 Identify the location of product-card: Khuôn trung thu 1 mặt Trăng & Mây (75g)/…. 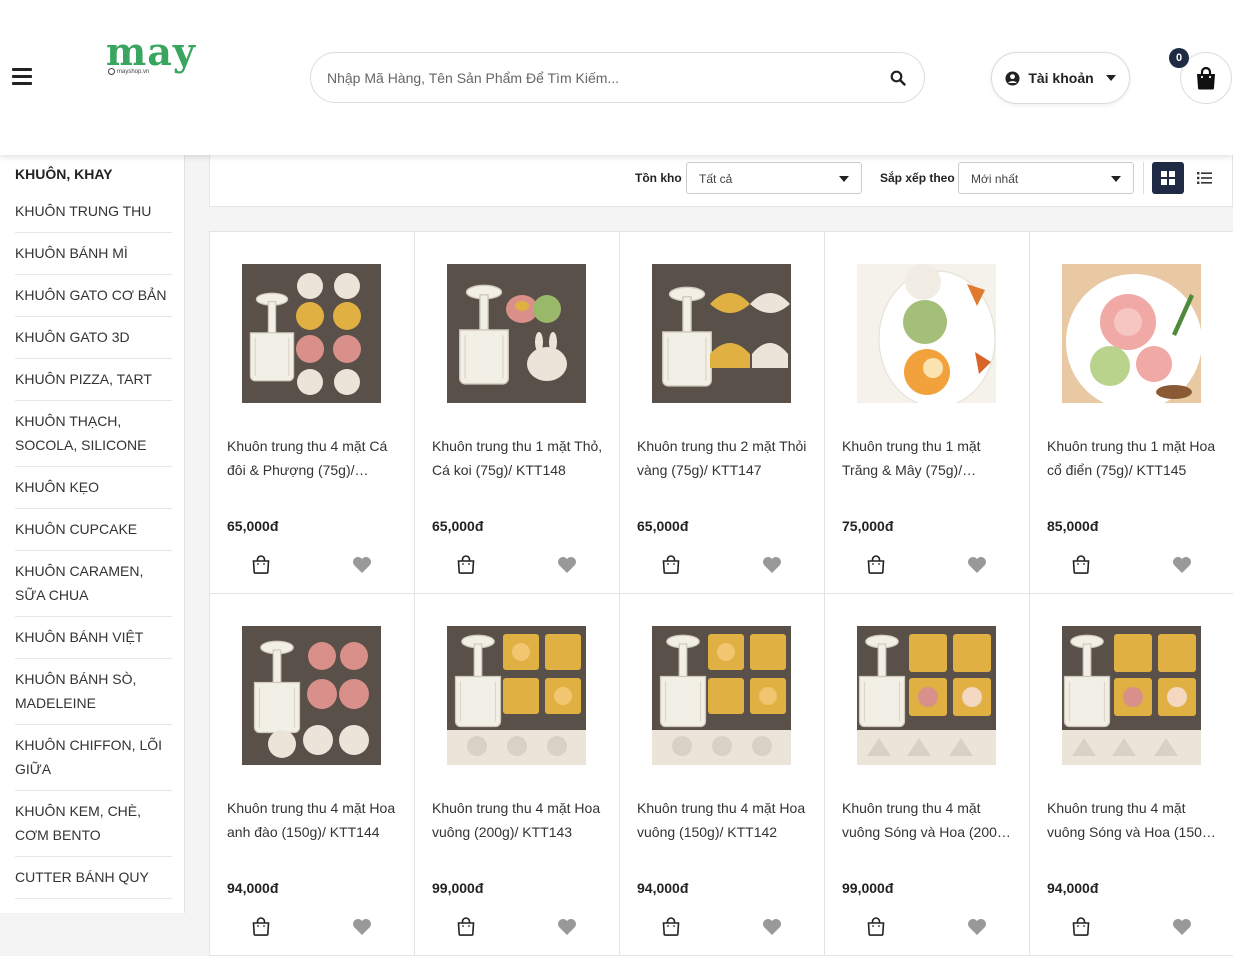
(927, 412).